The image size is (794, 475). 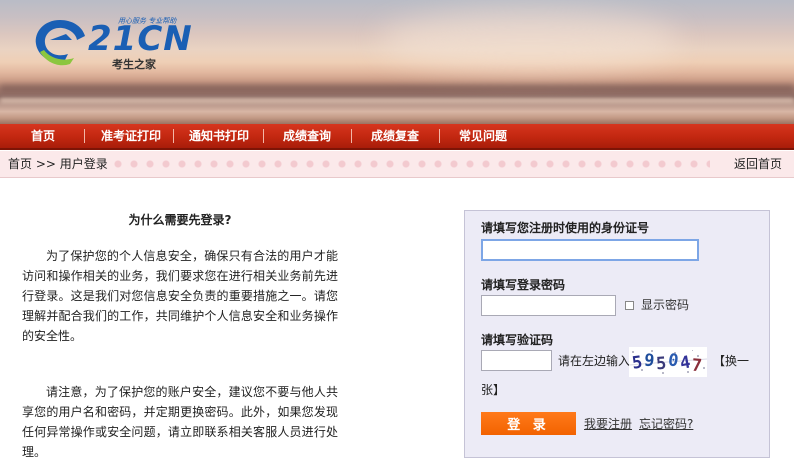 I want to click on captcha-label: 请填写验证码, so click(x=517, y=340).